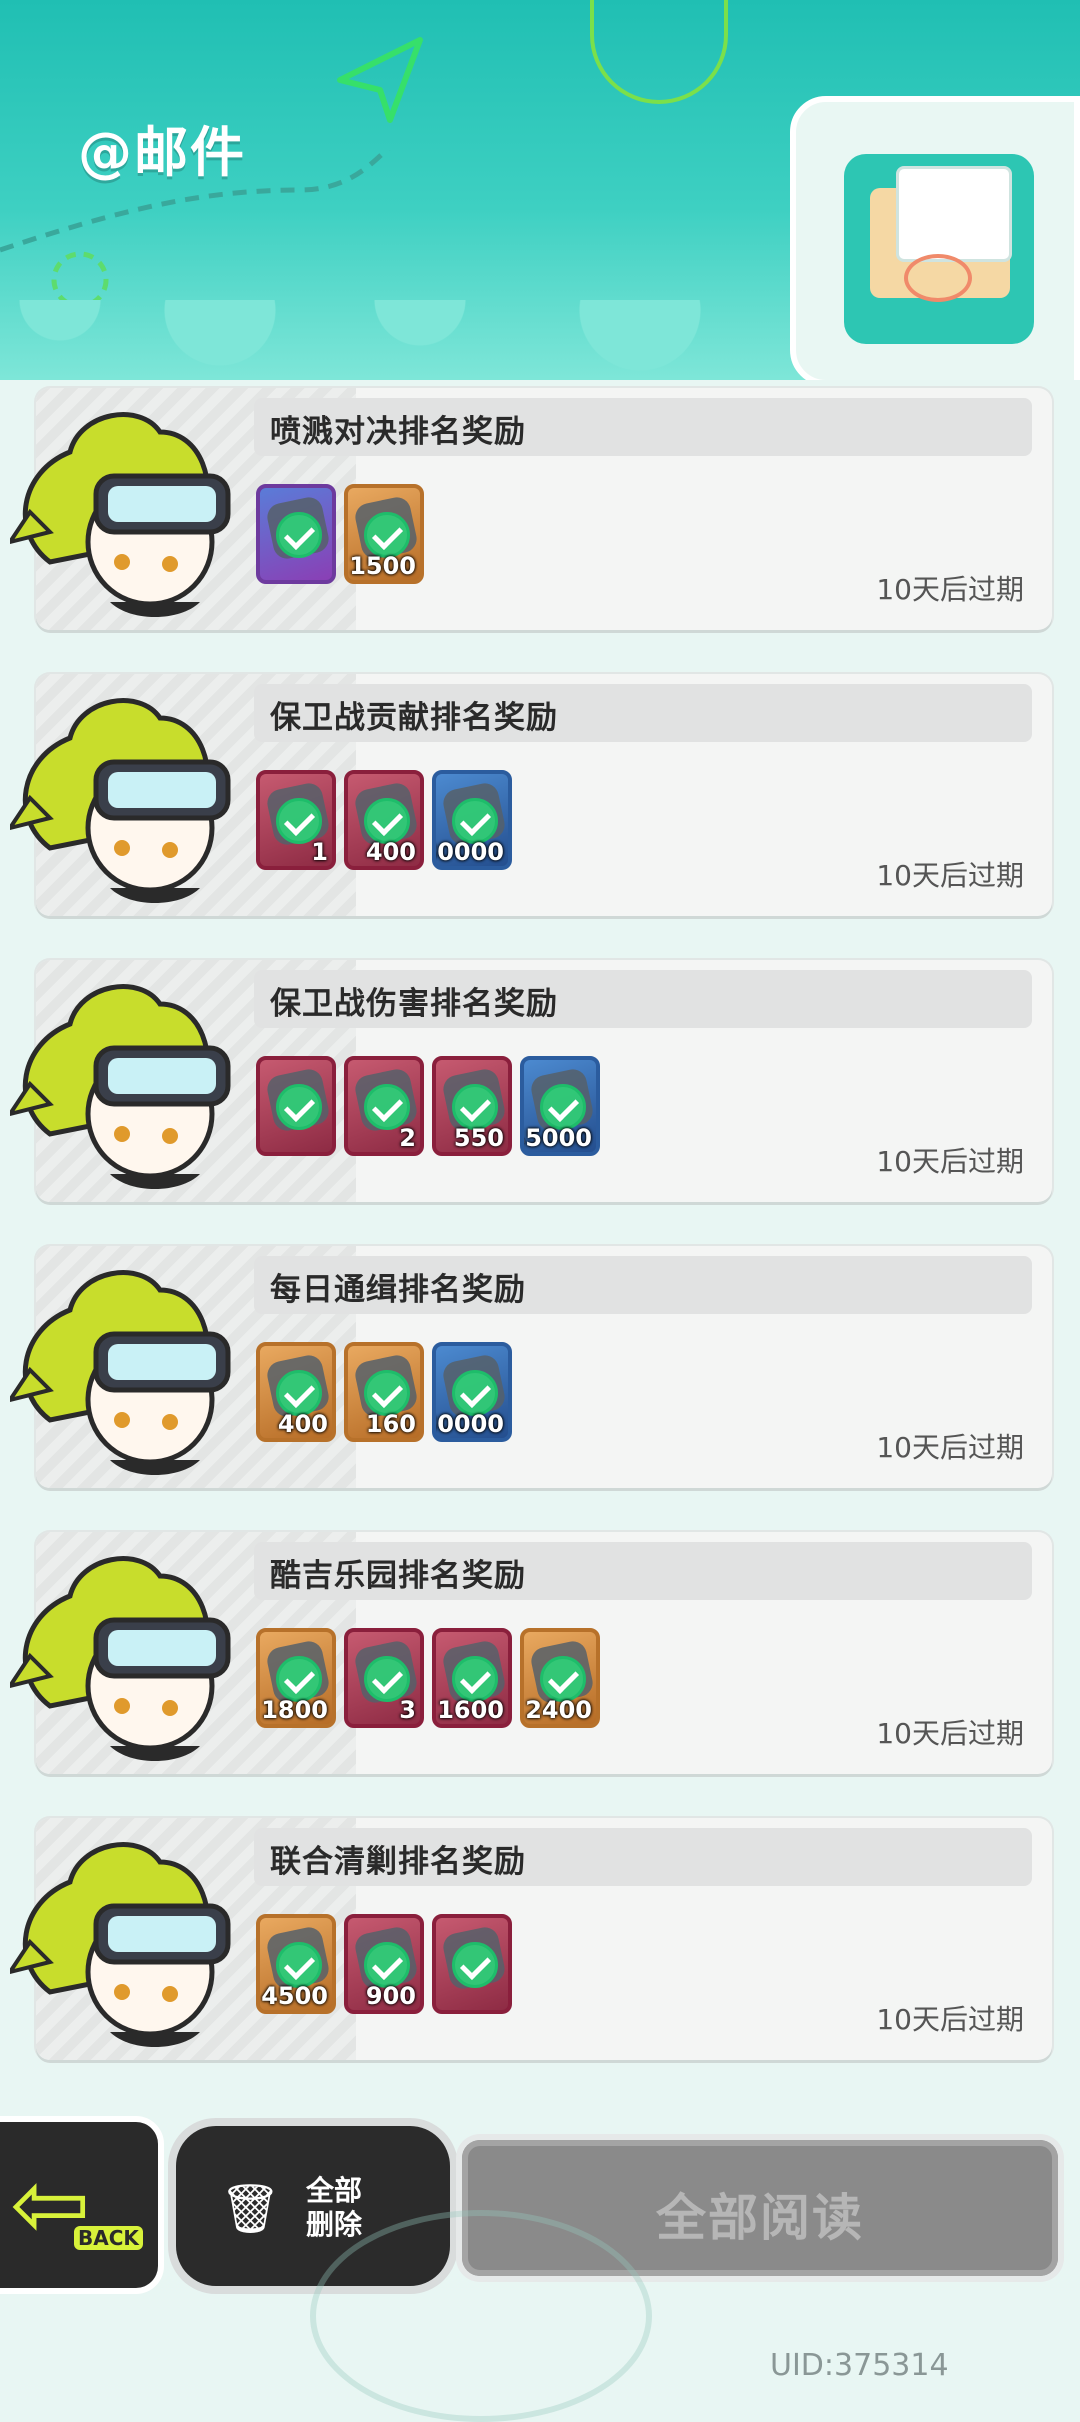 The height and width of the screenshot is (2422, 1080). I want to click on reward-item-quantity: 30000, so click(470, 852).